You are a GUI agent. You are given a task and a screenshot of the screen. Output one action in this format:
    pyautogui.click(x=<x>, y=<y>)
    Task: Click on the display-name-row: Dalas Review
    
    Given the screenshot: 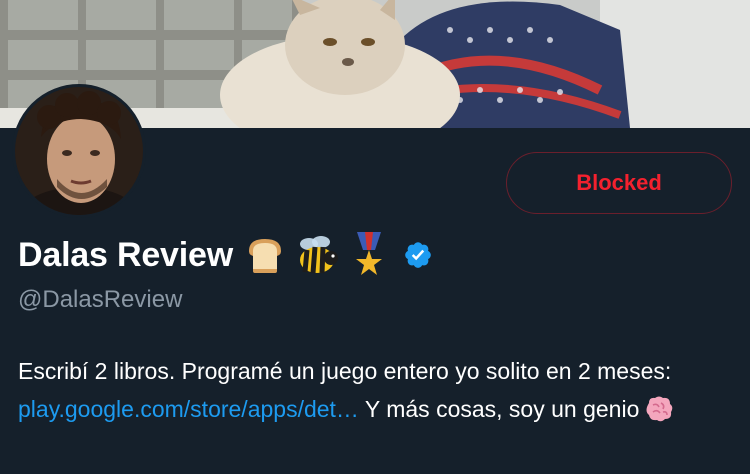 What is the action you would take?
    pyautogui.click(x=225, y=255)
    